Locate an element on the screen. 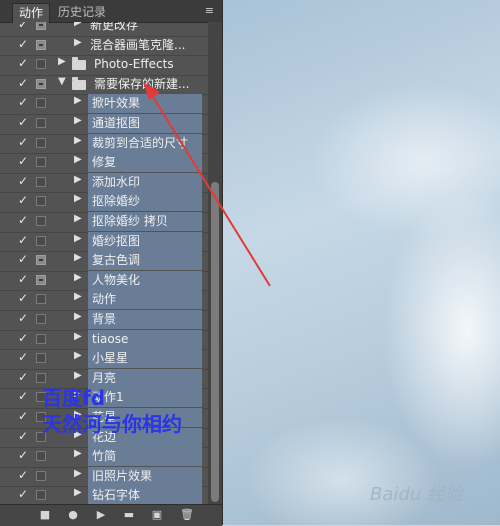  delete-trash-icon: 🗑 is located at coordinates (187, 514).